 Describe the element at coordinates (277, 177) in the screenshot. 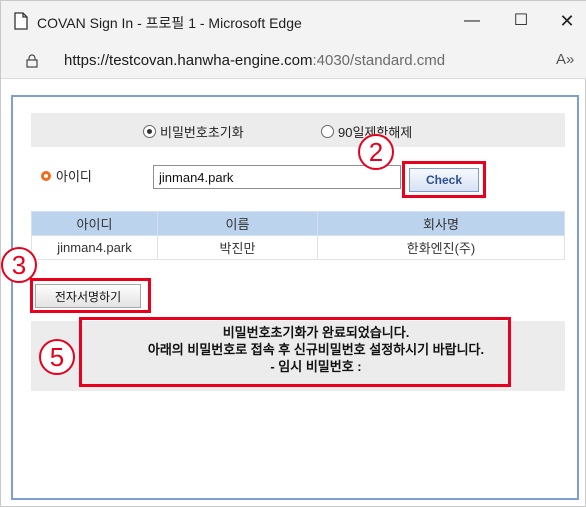

I see `id-input` at that location.